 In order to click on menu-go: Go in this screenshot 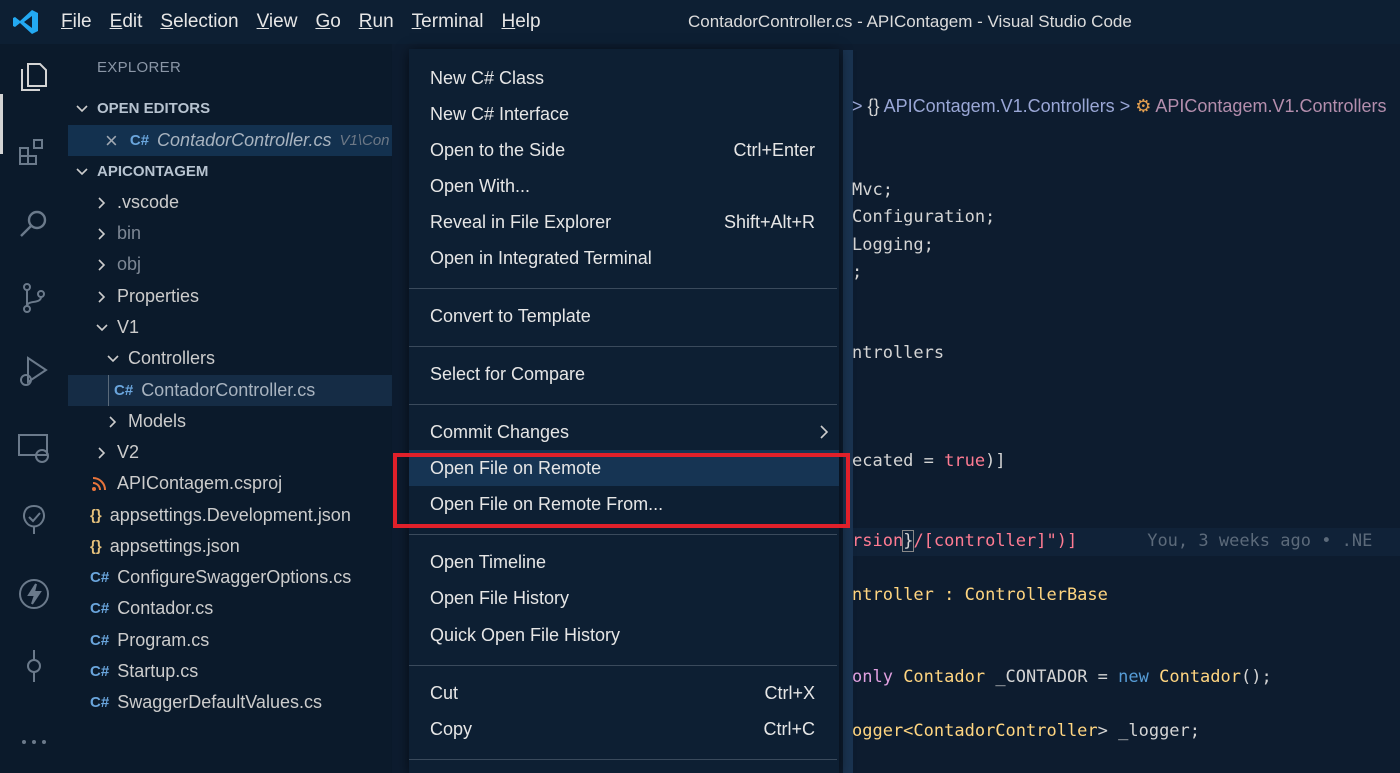, I will do `click(327, 22)`.